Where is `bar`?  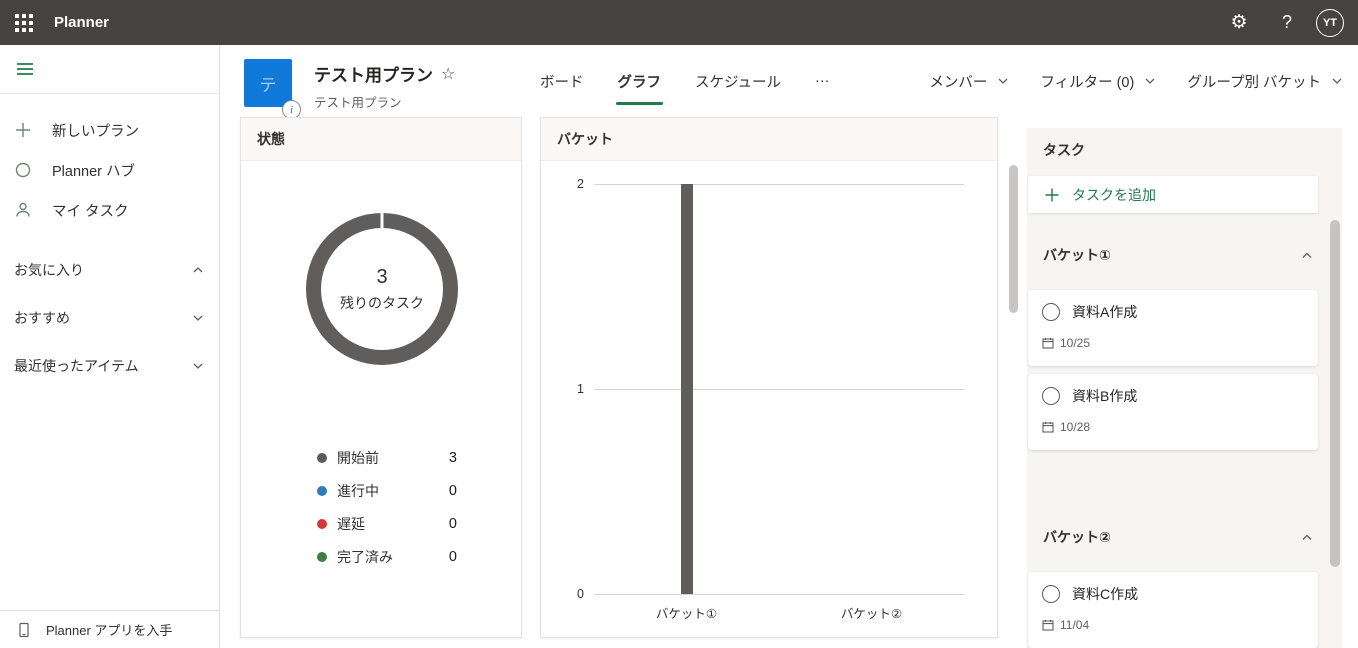
bar is located at coordinates (686, 389).